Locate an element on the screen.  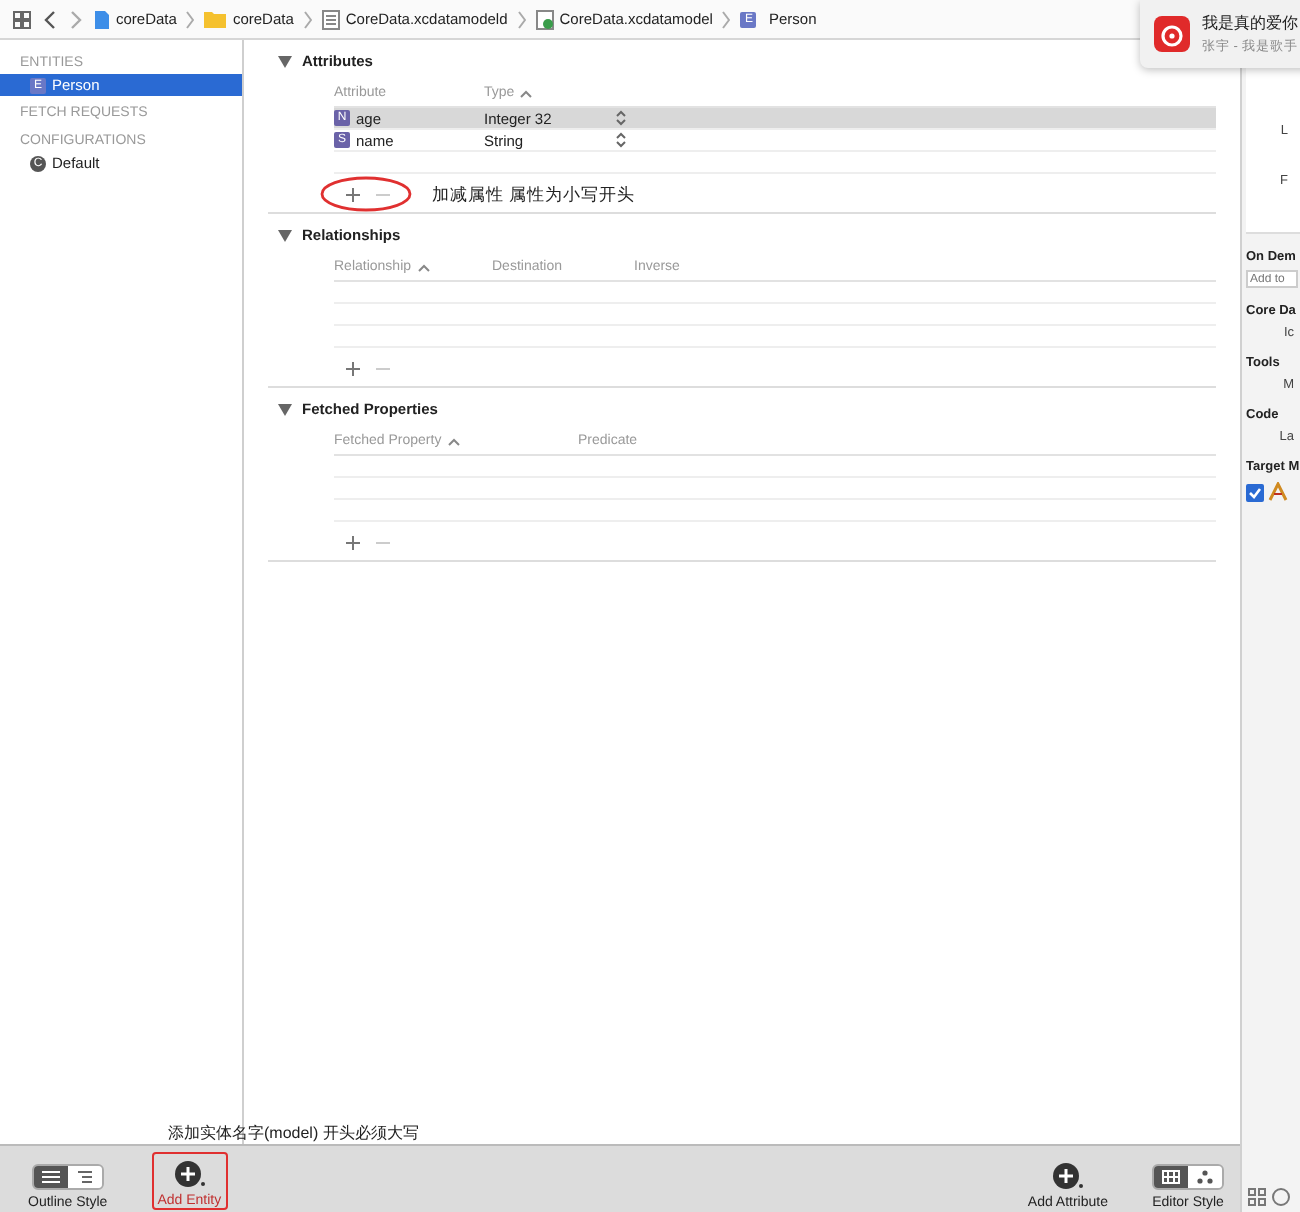
indented-list-icon is located at coordinates (84, 1177).